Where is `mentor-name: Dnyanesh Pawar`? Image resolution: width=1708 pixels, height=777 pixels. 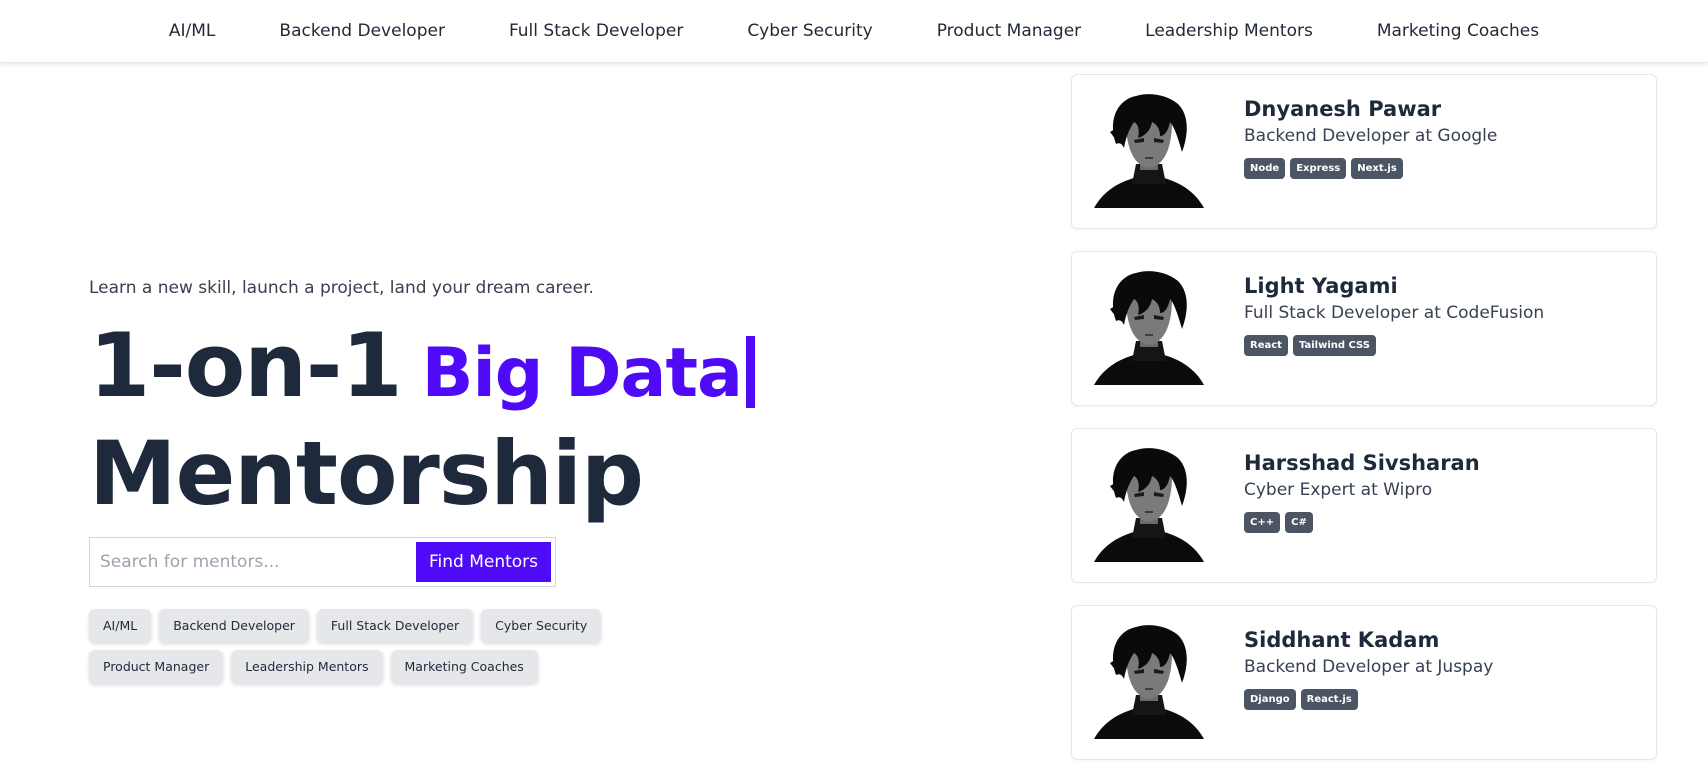
mentor-name: Dnyanesh Pawar is located at coordinates (1343, 109).